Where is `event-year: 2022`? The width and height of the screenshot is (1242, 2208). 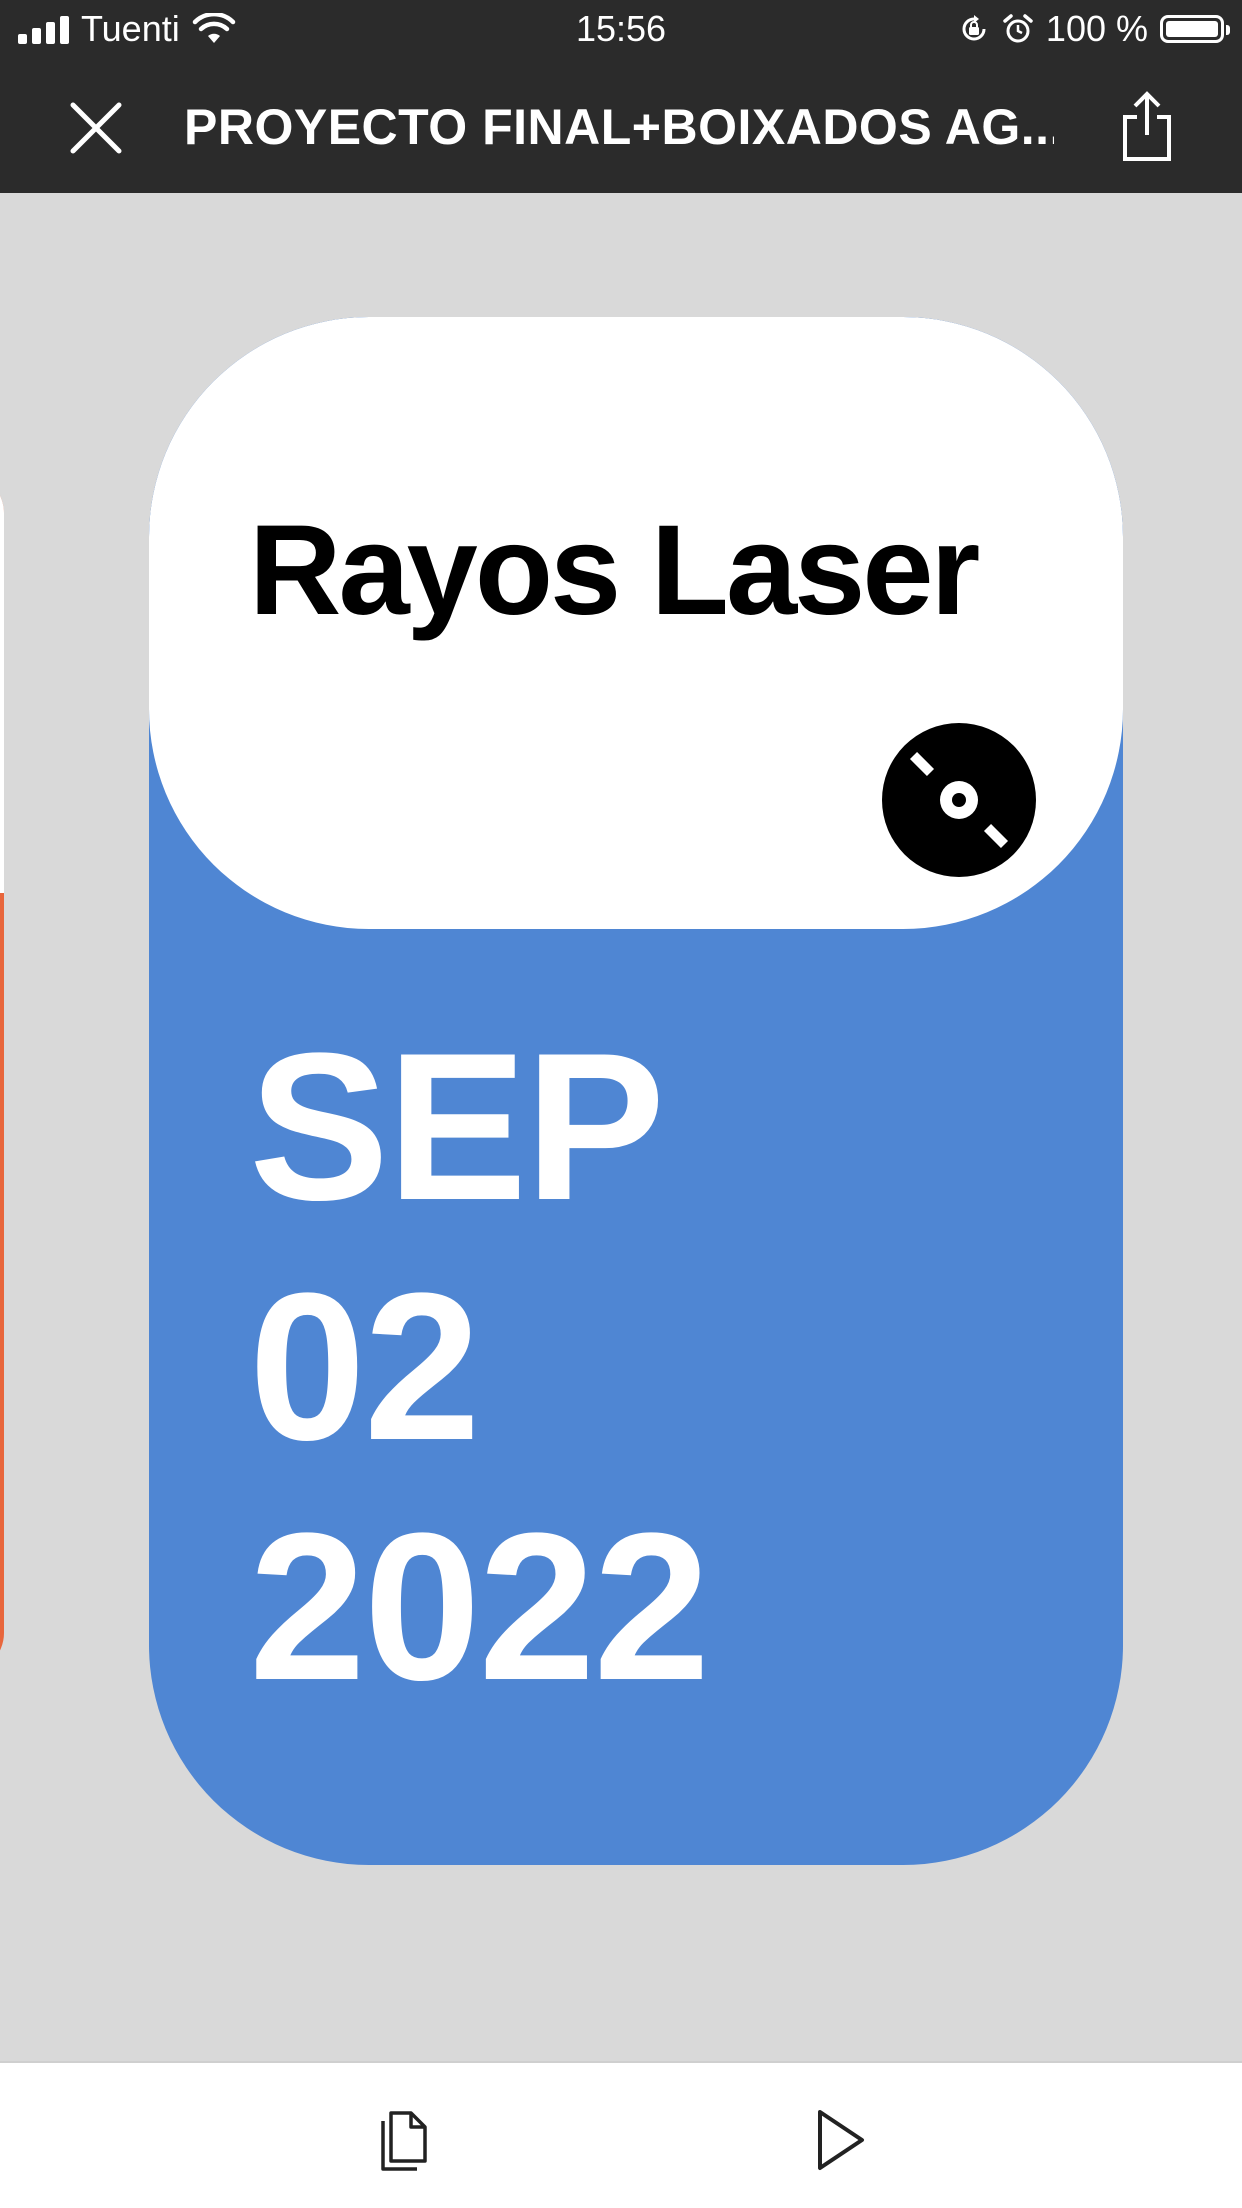 event-year: 2022 is located at coordinates (479, 1606).